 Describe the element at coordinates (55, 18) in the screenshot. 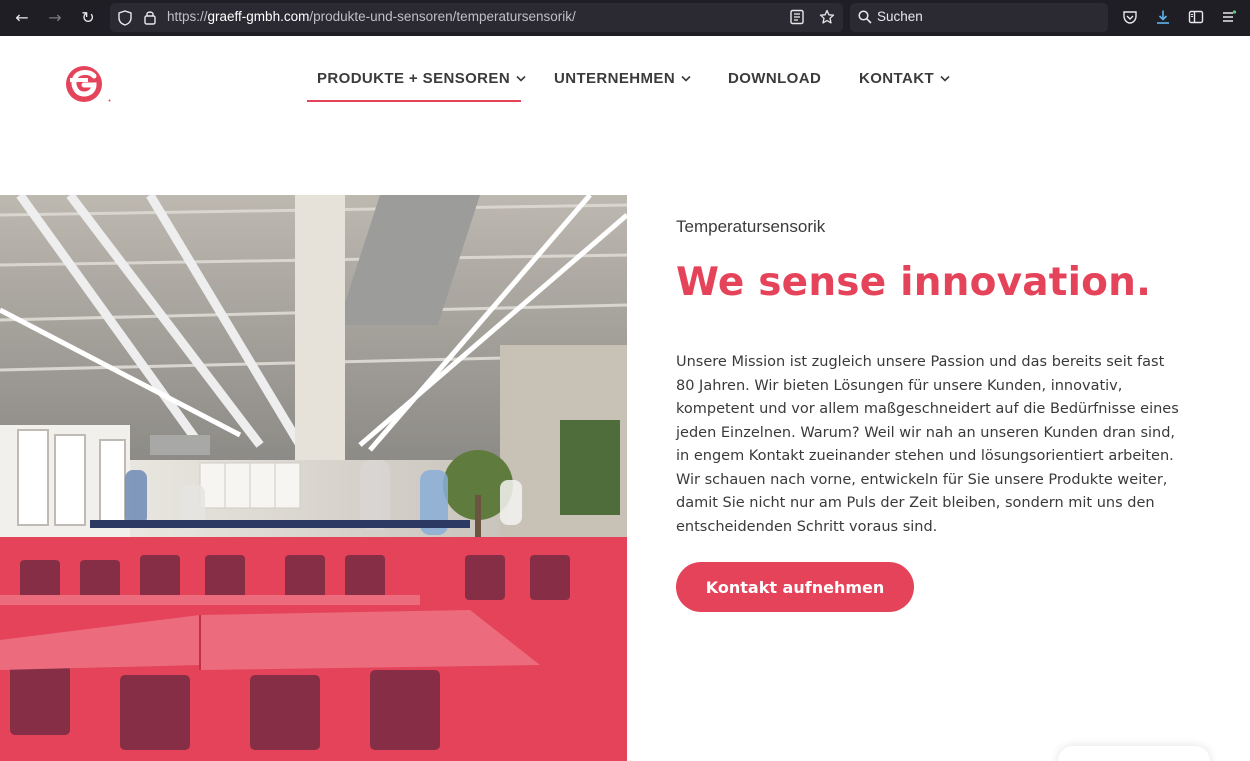

I see `forward-arrow-icon: →` at that location.